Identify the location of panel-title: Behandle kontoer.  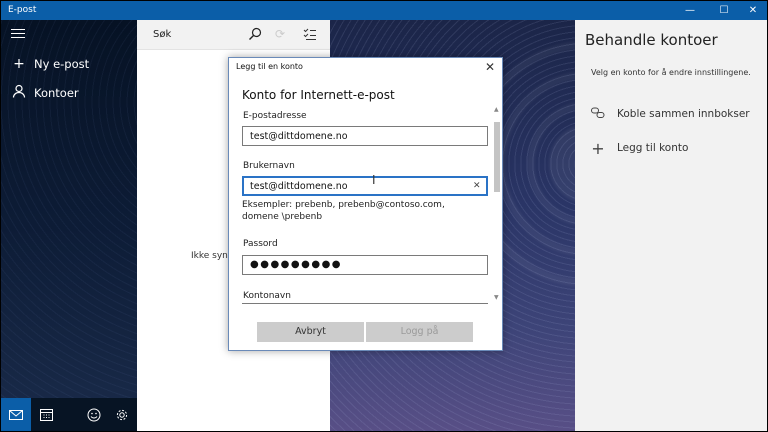
(651, 40).